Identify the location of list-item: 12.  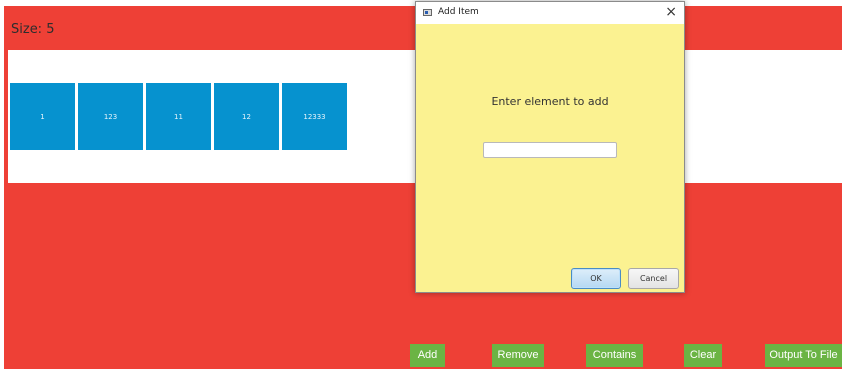
(246, 116).